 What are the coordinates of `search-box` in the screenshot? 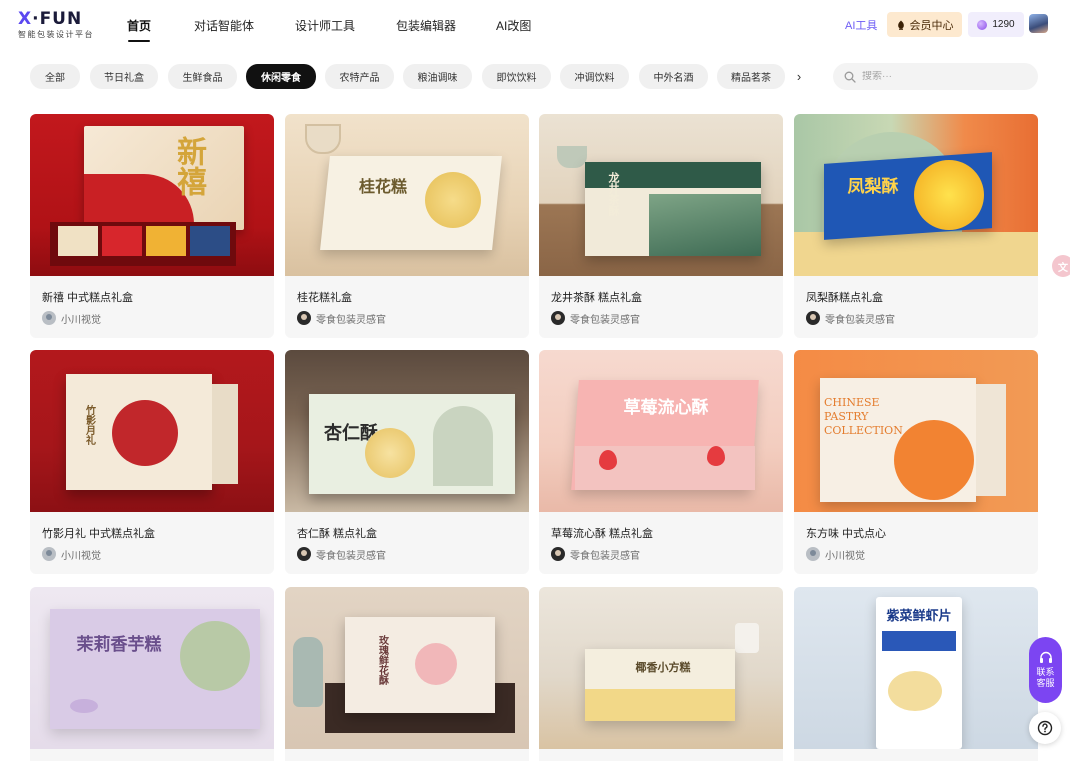 It's located at (935, 76).